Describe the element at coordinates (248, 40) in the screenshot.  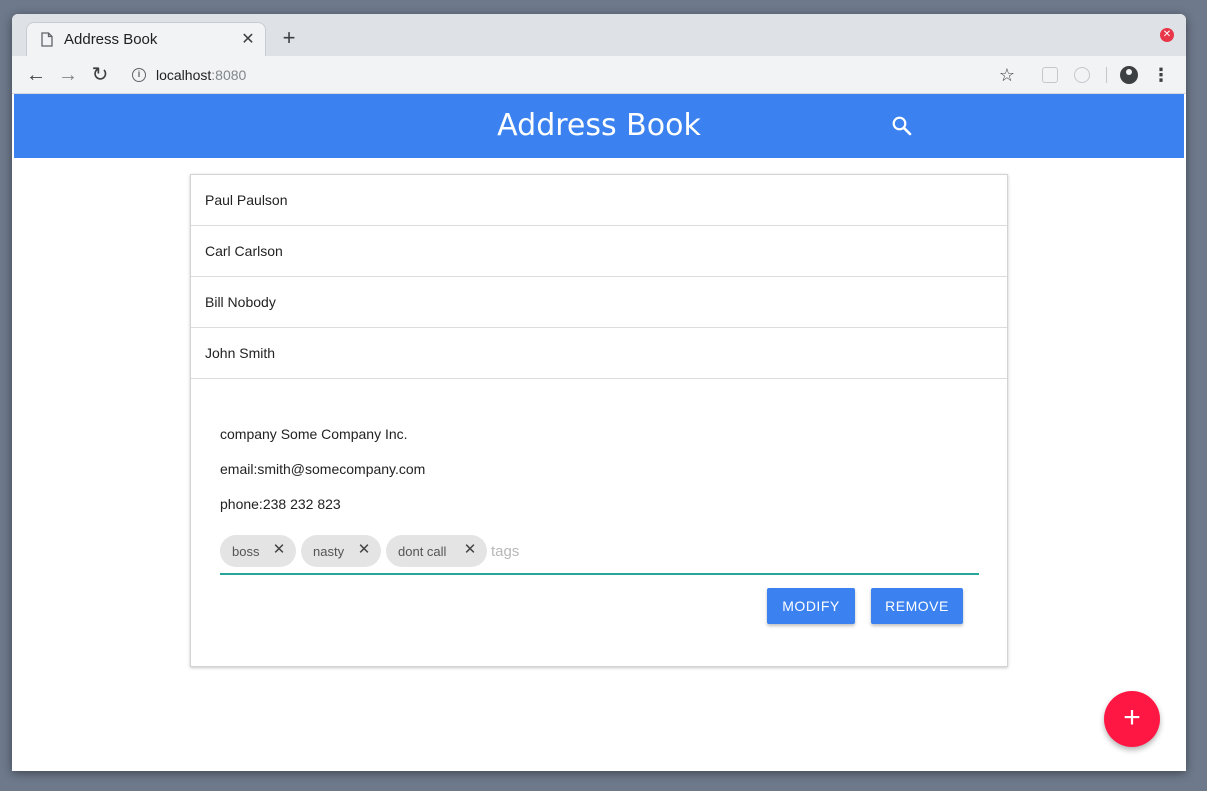
I see `close-tab-icon: ✕` at that location.